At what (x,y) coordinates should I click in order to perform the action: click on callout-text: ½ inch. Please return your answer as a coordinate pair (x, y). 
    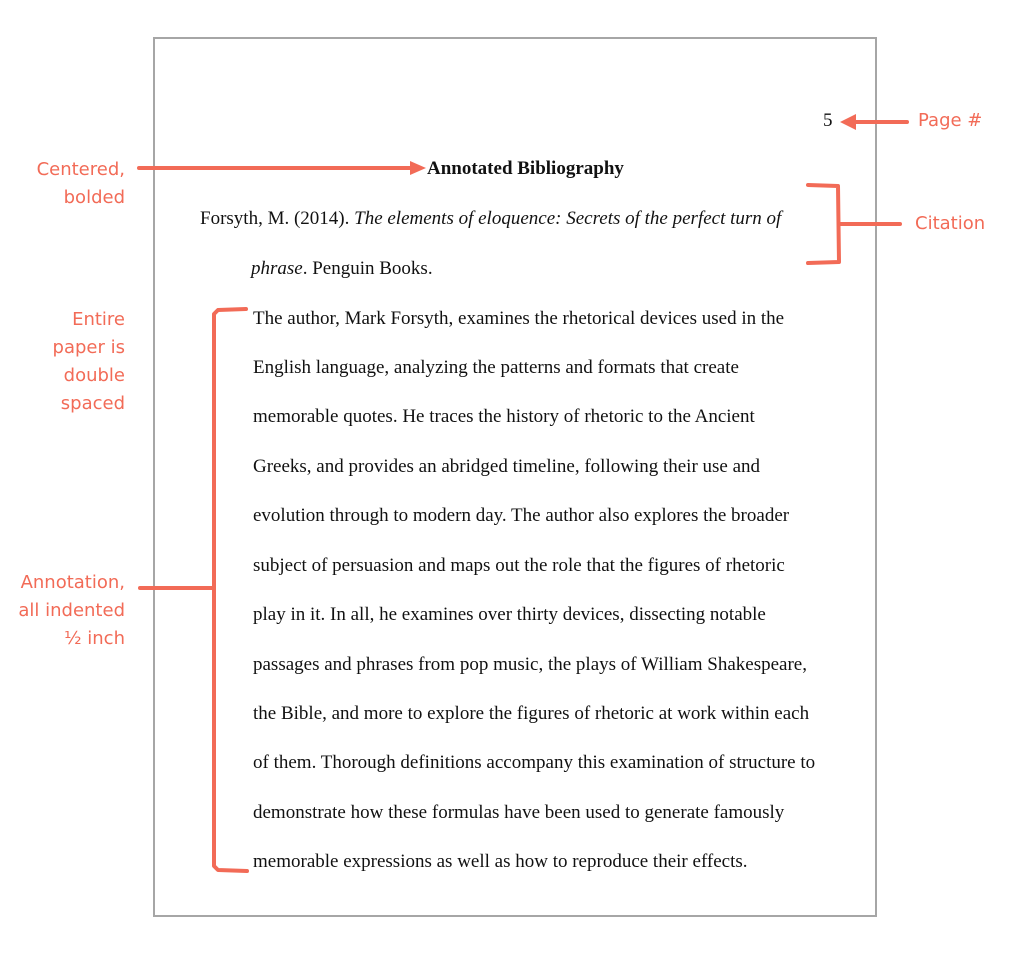
    Looking at the image, I should click on (94, 638).